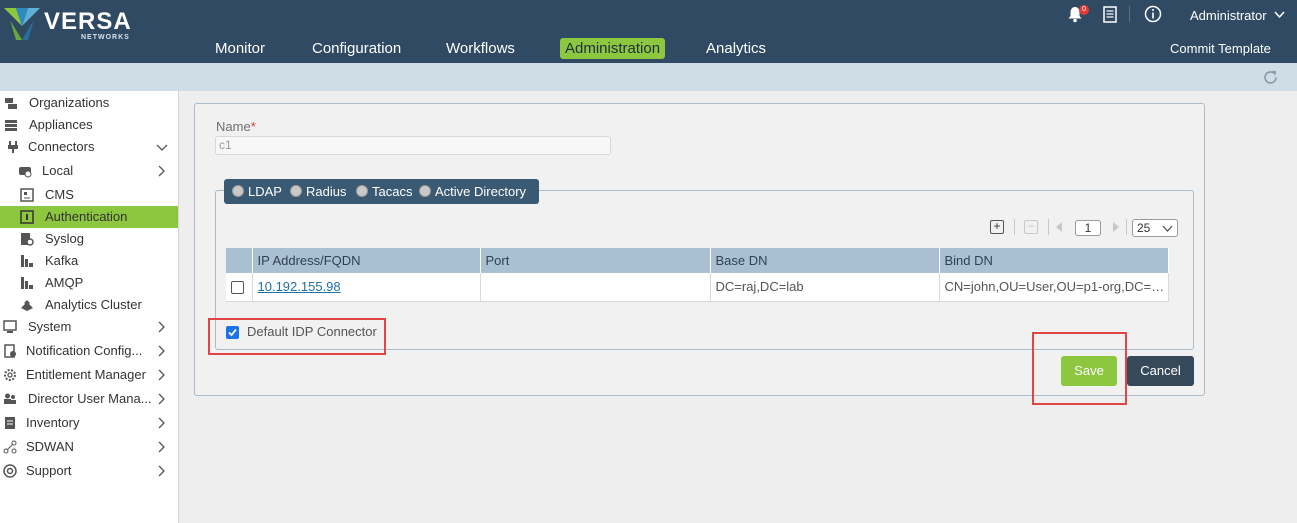 This screenshot has width=1297, height=523. What do you see at coordinates (1059, 227) in the screenshot?
I see `prev-page-icon` at bounding box center [1059, 227].